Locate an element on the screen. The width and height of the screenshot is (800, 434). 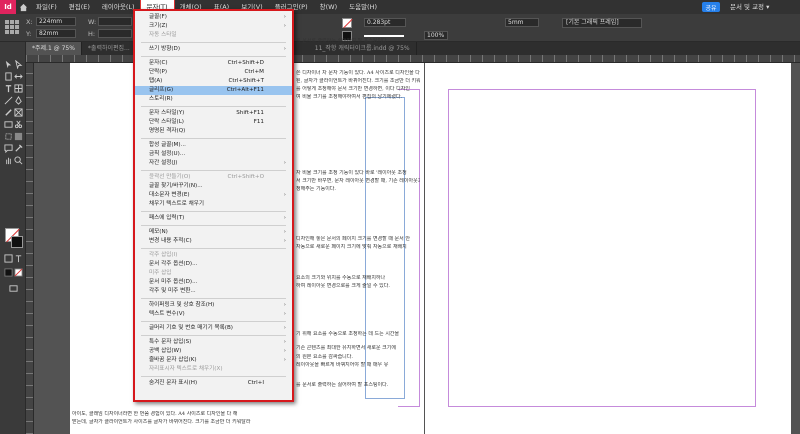
menu-option-20: 메모(N) › is located at coordinates (213, 232).